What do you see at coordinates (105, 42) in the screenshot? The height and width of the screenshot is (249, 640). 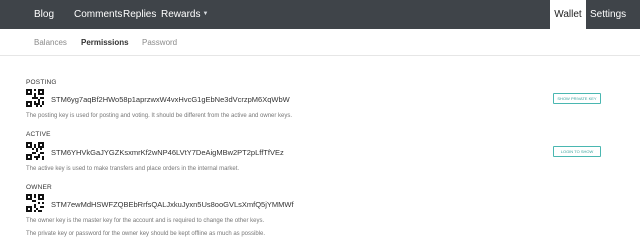 I see `tab-permissions: Permissions` at bounding box center [105, 42].